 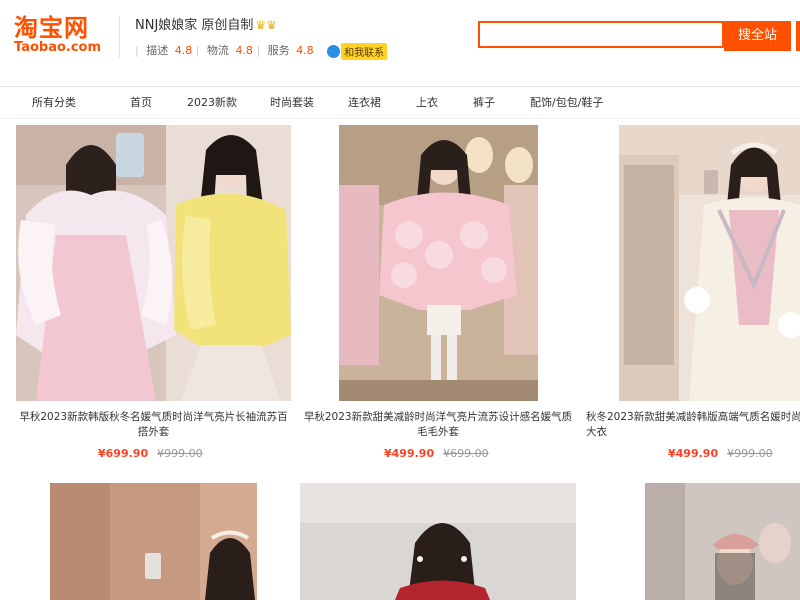 What do you see at coordinates (400, 102) in the screenshot?
I see `shop-nav: 所有分类 首页 2023新款 时尚套装 连衣裙 上衣 裤子 配饰/包包/鞋子` at bounding box center [400, 102].